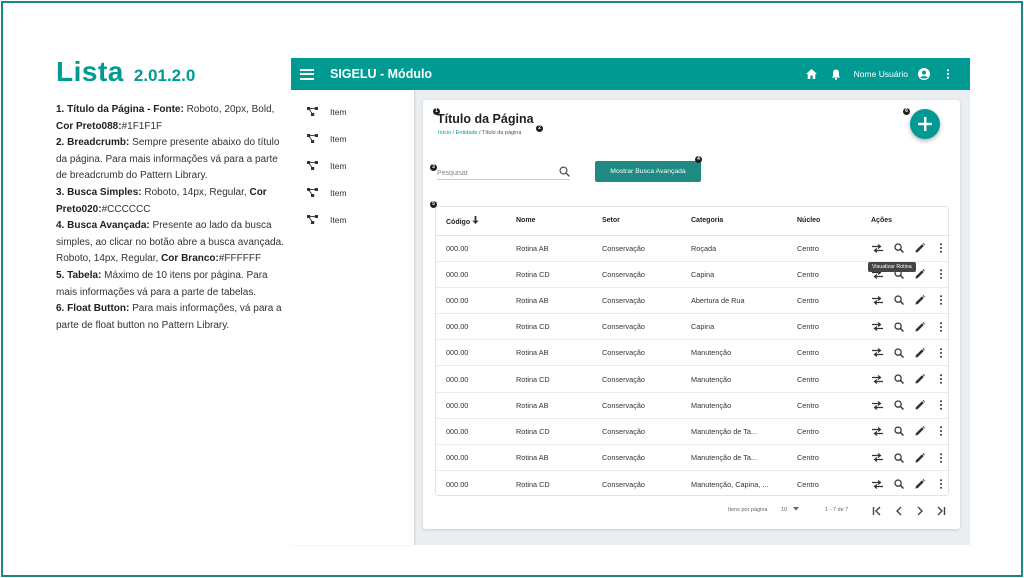  Describe the element at coordinates (744, 221) in the screenshot. I see `column-header-categoria: Categoria` at that location.